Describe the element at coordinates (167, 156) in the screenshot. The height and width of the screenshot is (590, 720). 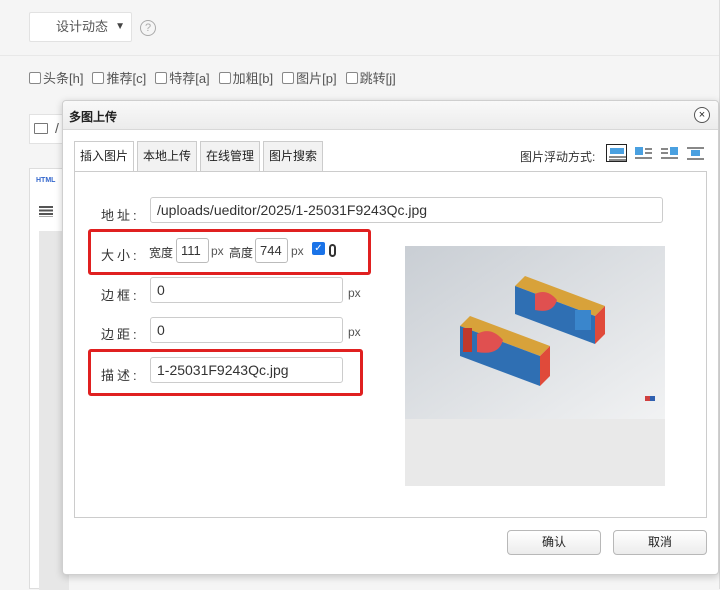
I see `tab-local-upload: 本地上传` at that location.